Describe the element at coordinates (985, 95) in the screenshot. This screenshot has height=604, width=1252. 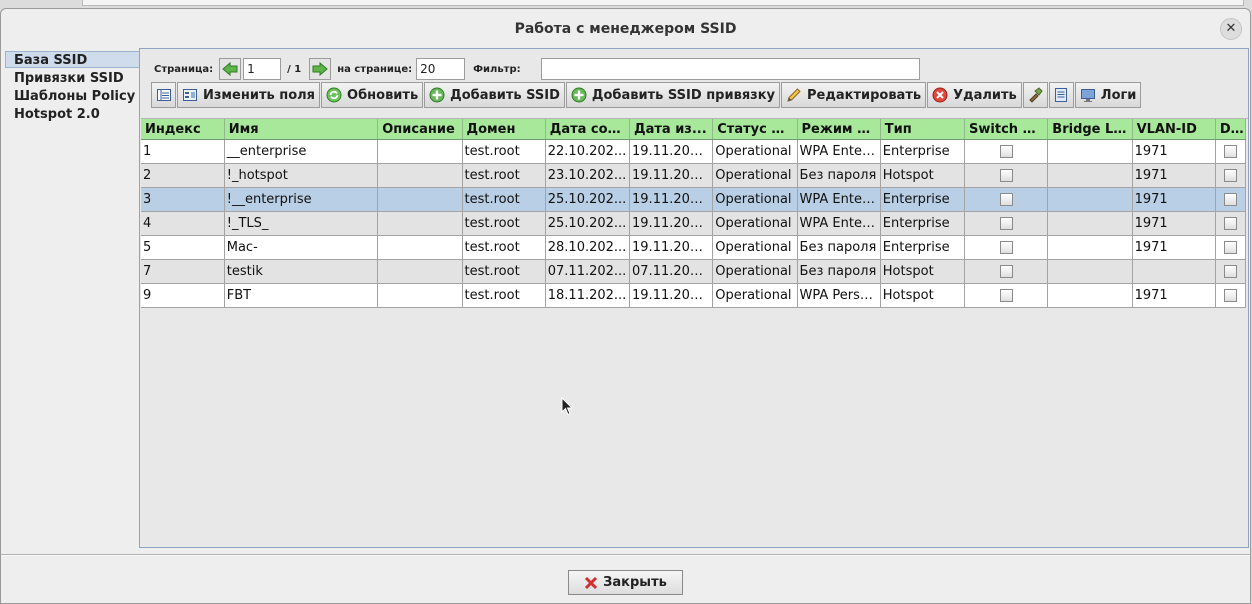
I see `delete-label: Удалить` at that location.